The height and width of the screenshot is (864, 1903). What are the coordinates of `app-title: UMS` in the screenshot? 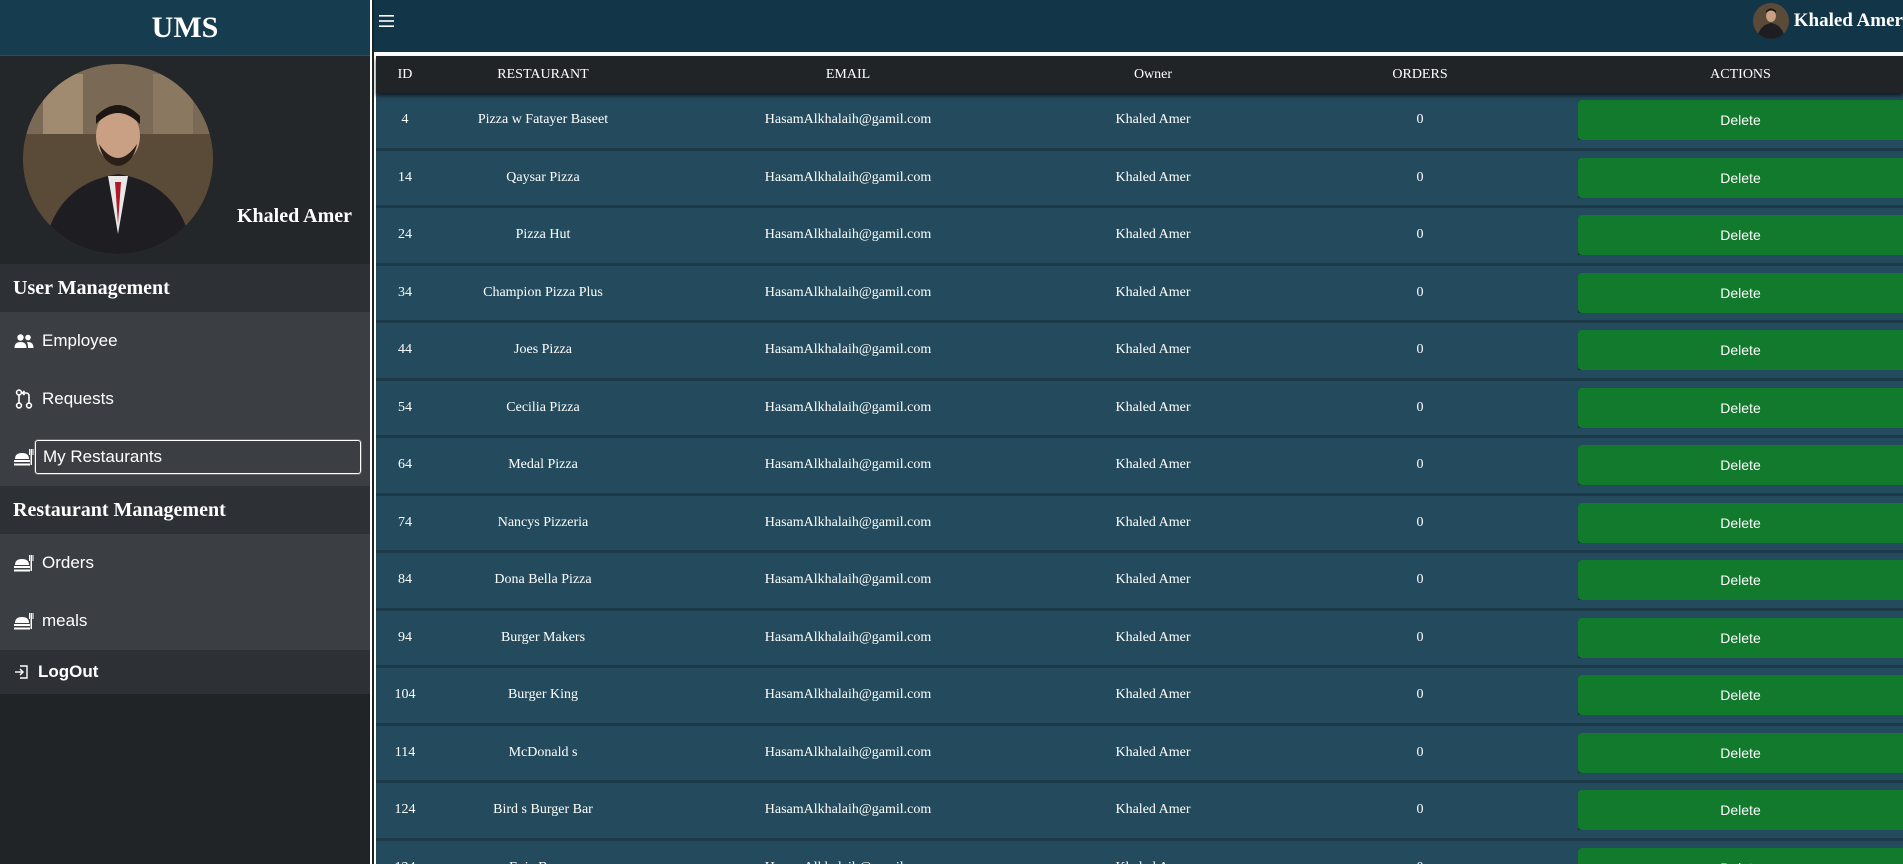 It's located at (185, 28).